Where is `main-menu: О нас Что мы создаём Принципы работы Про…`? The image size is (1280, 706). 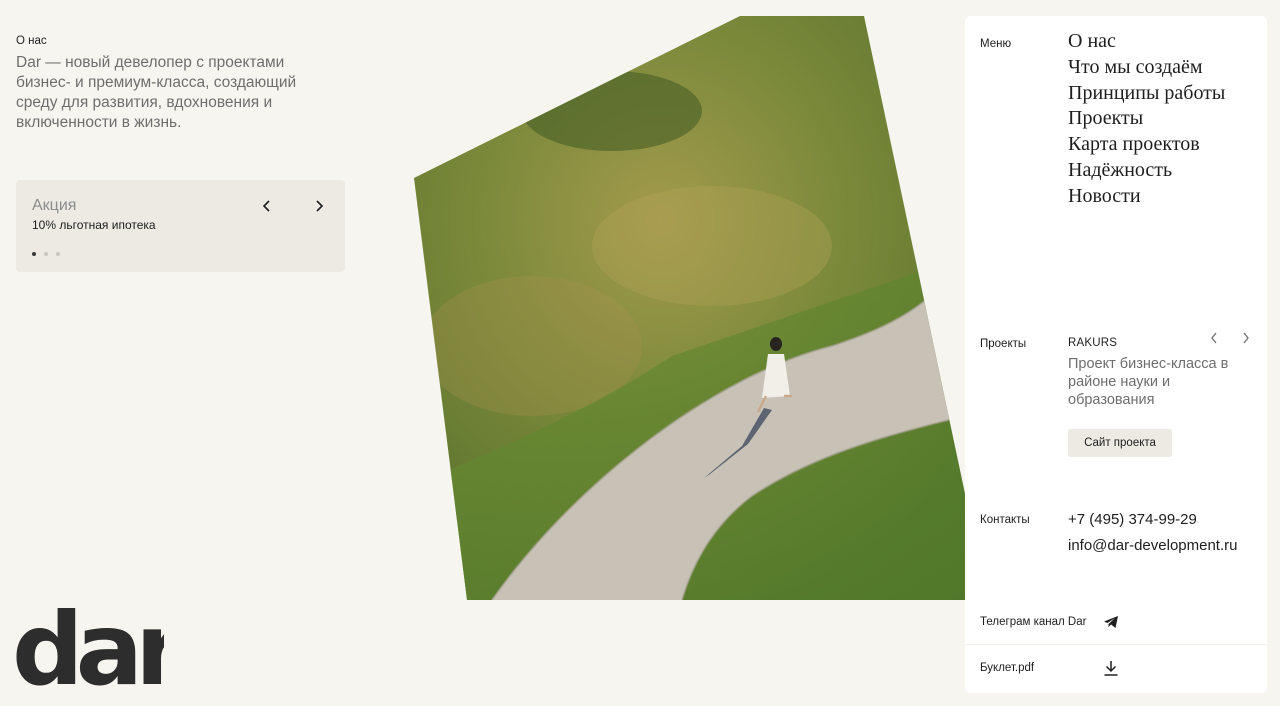
main-menu: О нас Что мы создаём Принципы работы Про… is located at coordinates (1146, 119).